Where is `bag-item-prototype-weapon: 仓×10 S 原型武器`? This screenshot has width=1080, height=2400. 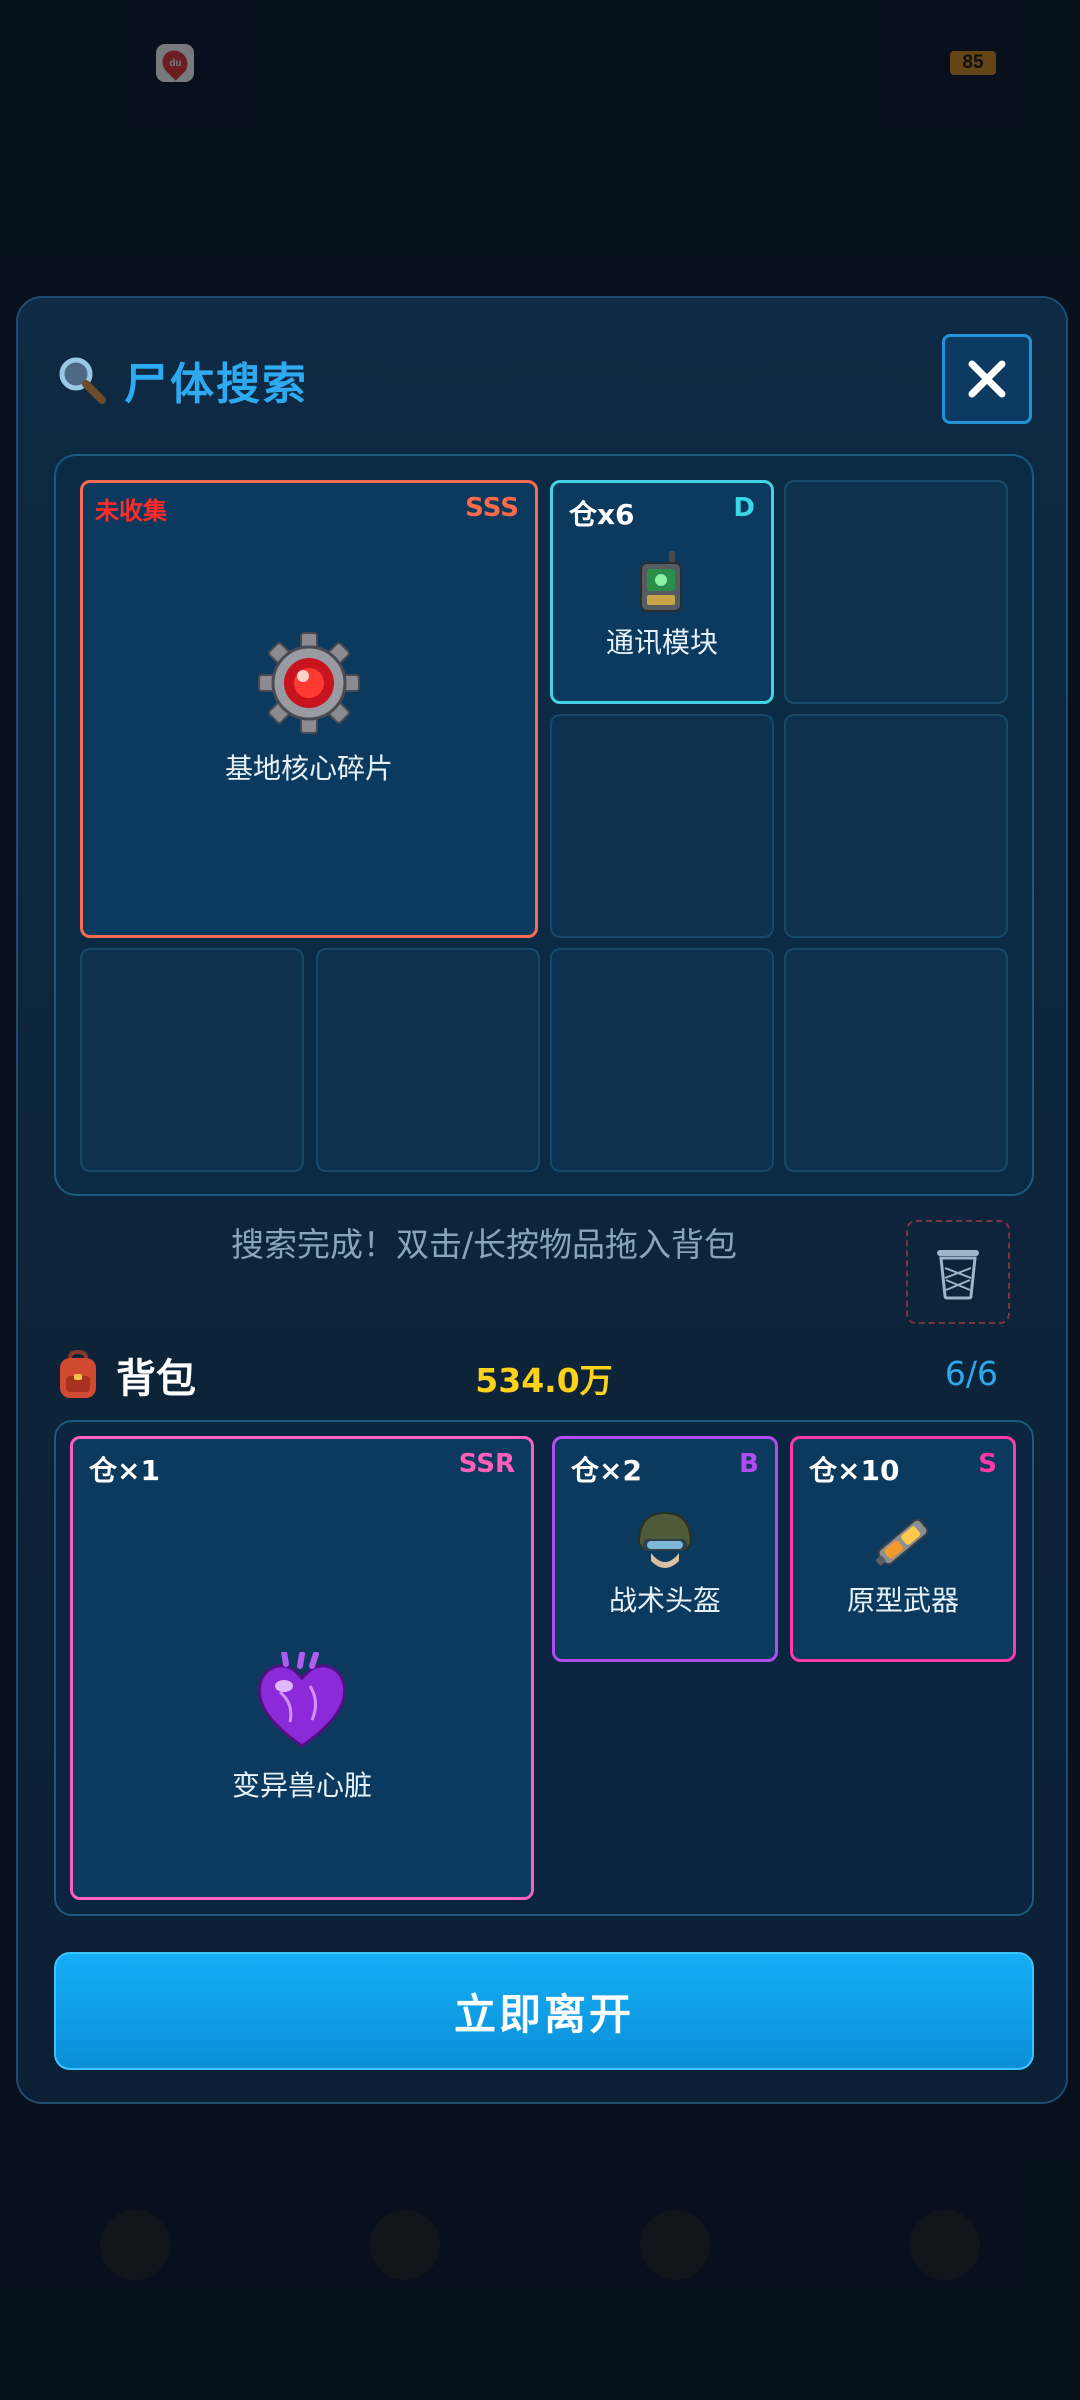 bag-item-prototype-weapon: 仓×10 S 原型武器 is located at coordinates (903, 1549).